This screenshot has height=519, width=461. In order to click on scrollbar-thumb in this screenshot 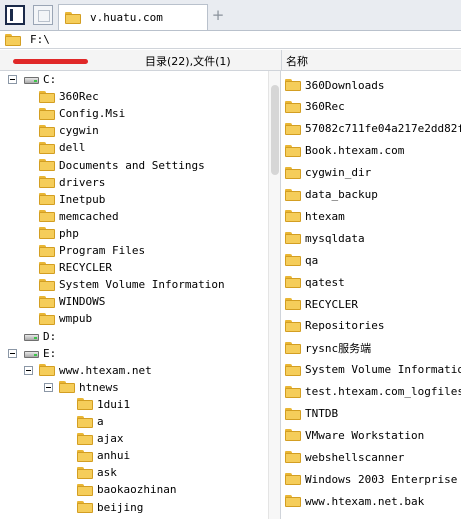, I will do `click(275, 130)`.